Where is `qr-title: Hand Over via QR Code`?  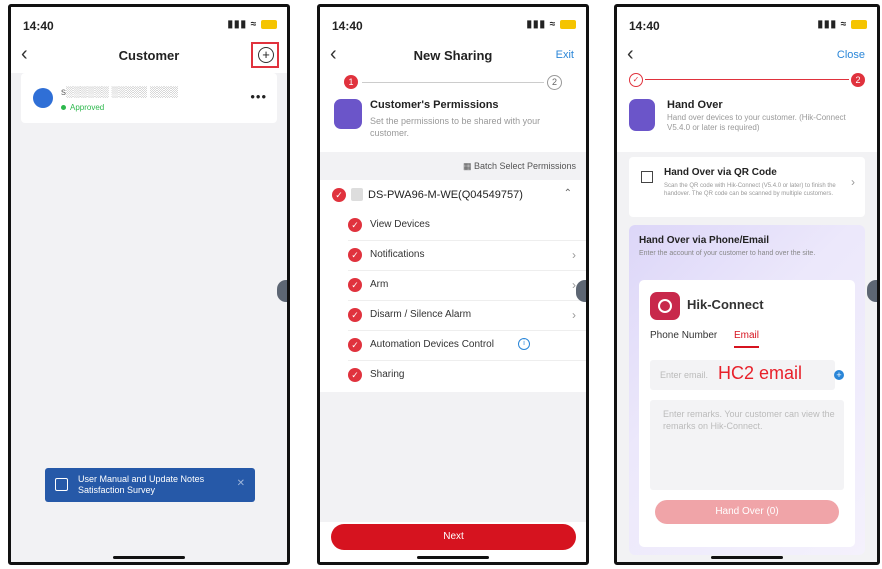
qr-title: Hand Over via QR Code is located at coordinates (720, 172).